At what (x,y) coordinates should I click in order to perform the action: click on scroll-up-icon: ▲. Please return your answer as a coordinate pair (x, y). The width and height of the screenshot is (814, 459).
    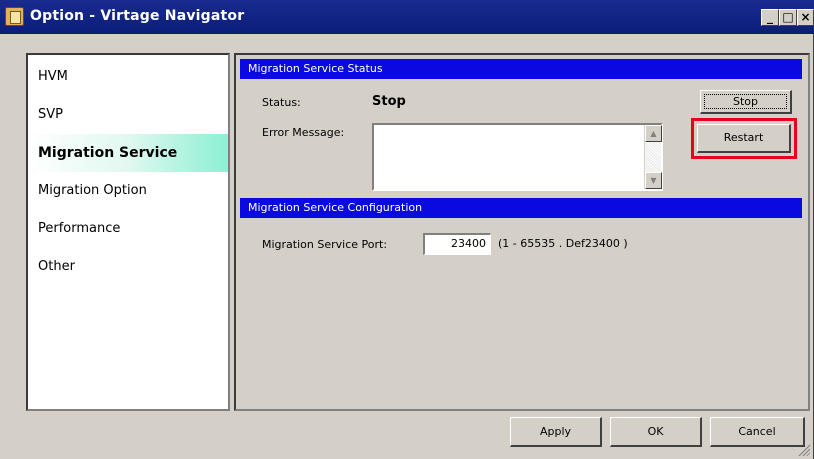
    Looking at the image, I should click on (653, 133).